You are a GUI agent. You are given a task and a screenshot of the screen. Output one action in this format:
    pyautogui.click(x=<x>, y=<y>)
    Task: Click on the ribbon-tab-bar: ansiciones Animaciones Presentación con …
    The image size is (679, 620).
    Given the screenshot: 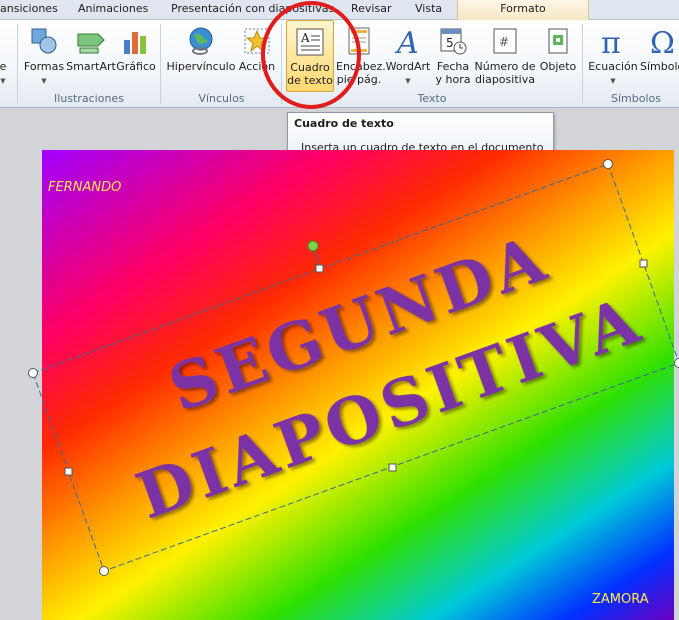 What is the action you would take?
    pyautogui.click(x=339, y=10)
    